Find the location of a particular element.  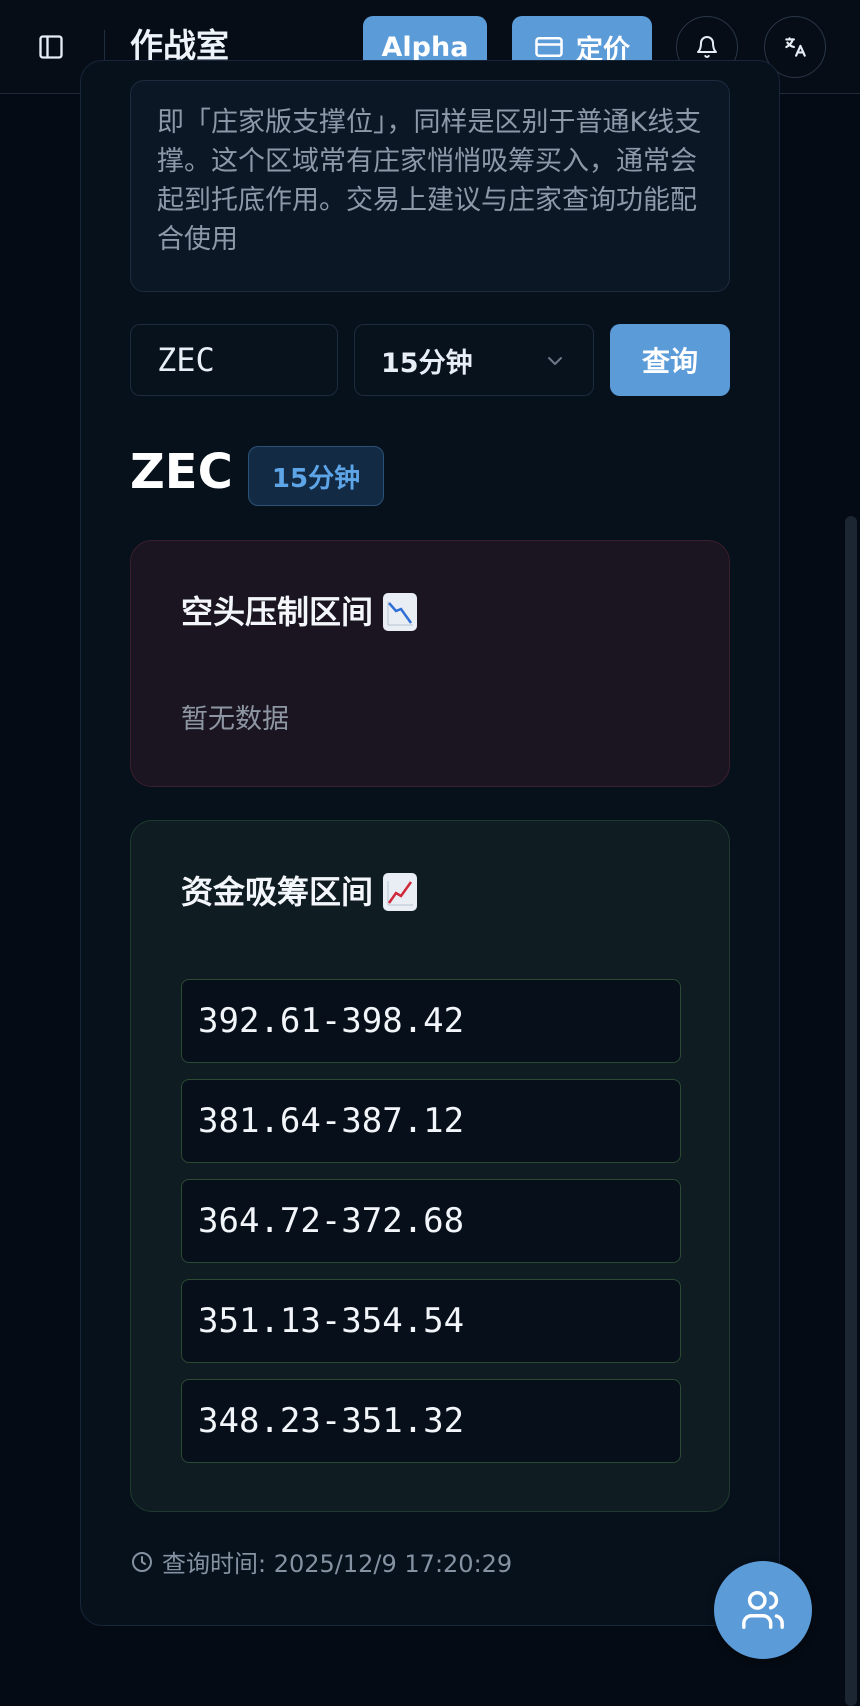

query-button-label: 查询 is located at coordinates (669, 361).